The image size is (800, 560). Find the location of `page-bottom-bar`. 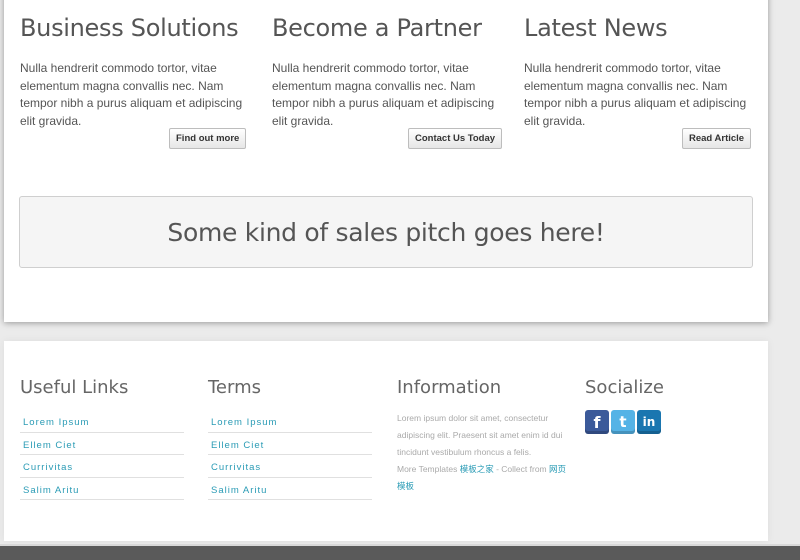

page-bottom-bar is located at coordinates (400, 552).